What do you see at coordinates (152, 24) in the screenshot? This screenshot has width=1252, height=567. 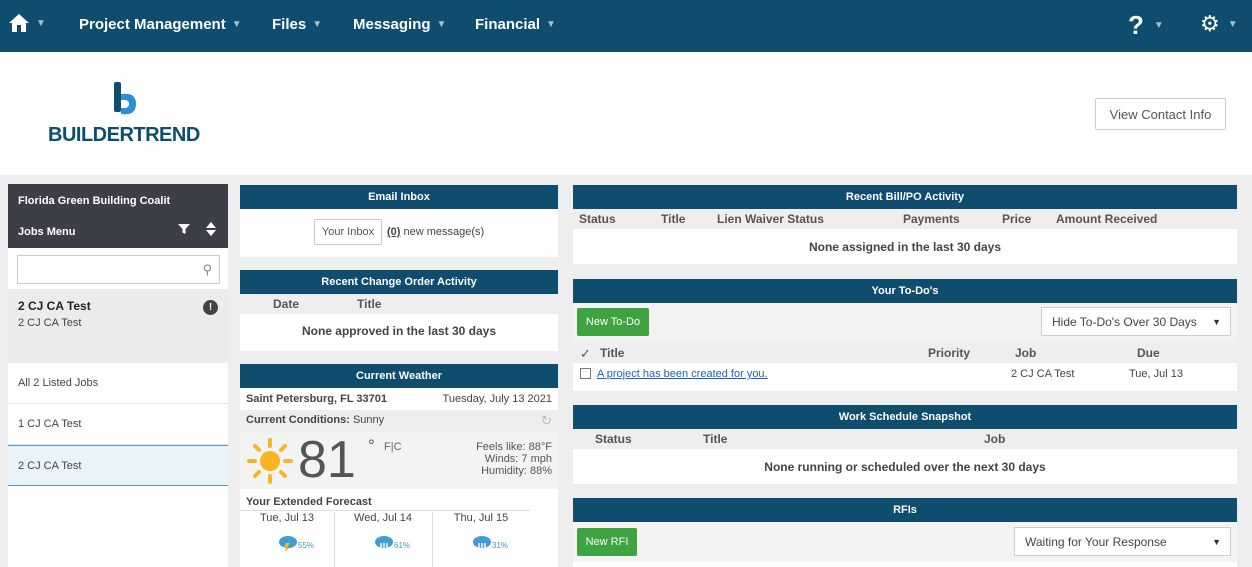 I see `nav-label: Project Management` at bounding box center [152, 24].